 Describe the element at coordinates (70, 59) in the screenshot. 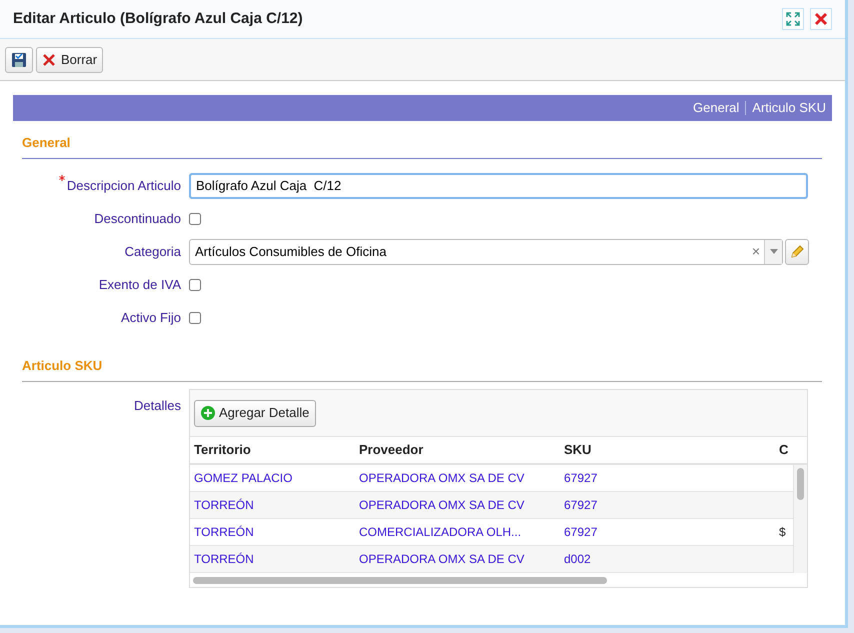

I see `delete-button: Borrar` at that location.